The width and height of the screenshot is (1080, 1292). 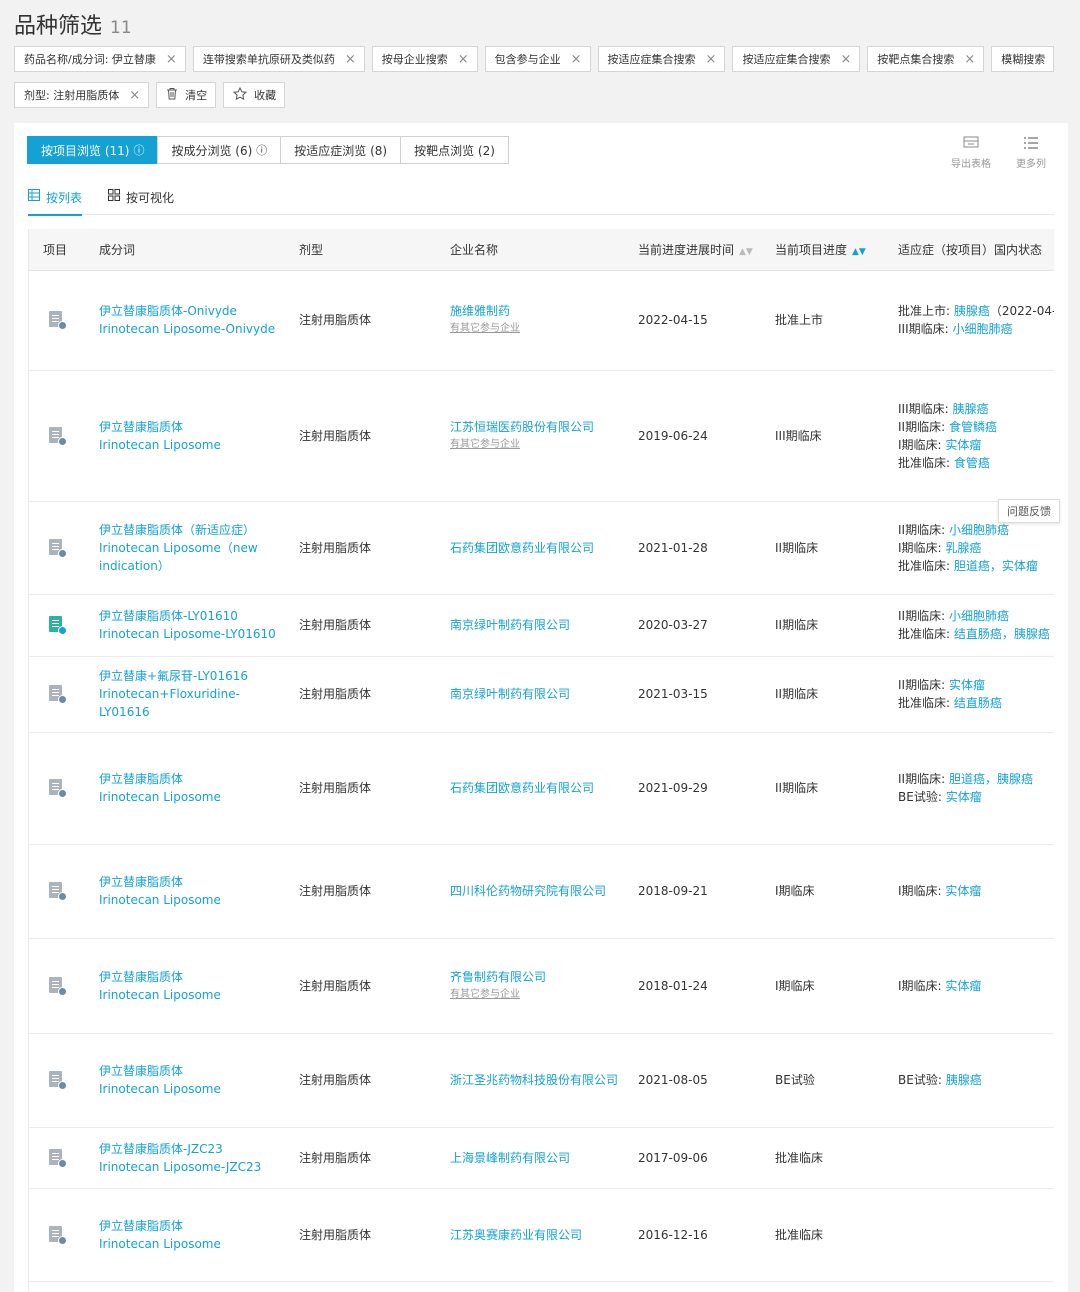 I want to click on view-visual-tab: 按可视化, so click(x=141, y=197).